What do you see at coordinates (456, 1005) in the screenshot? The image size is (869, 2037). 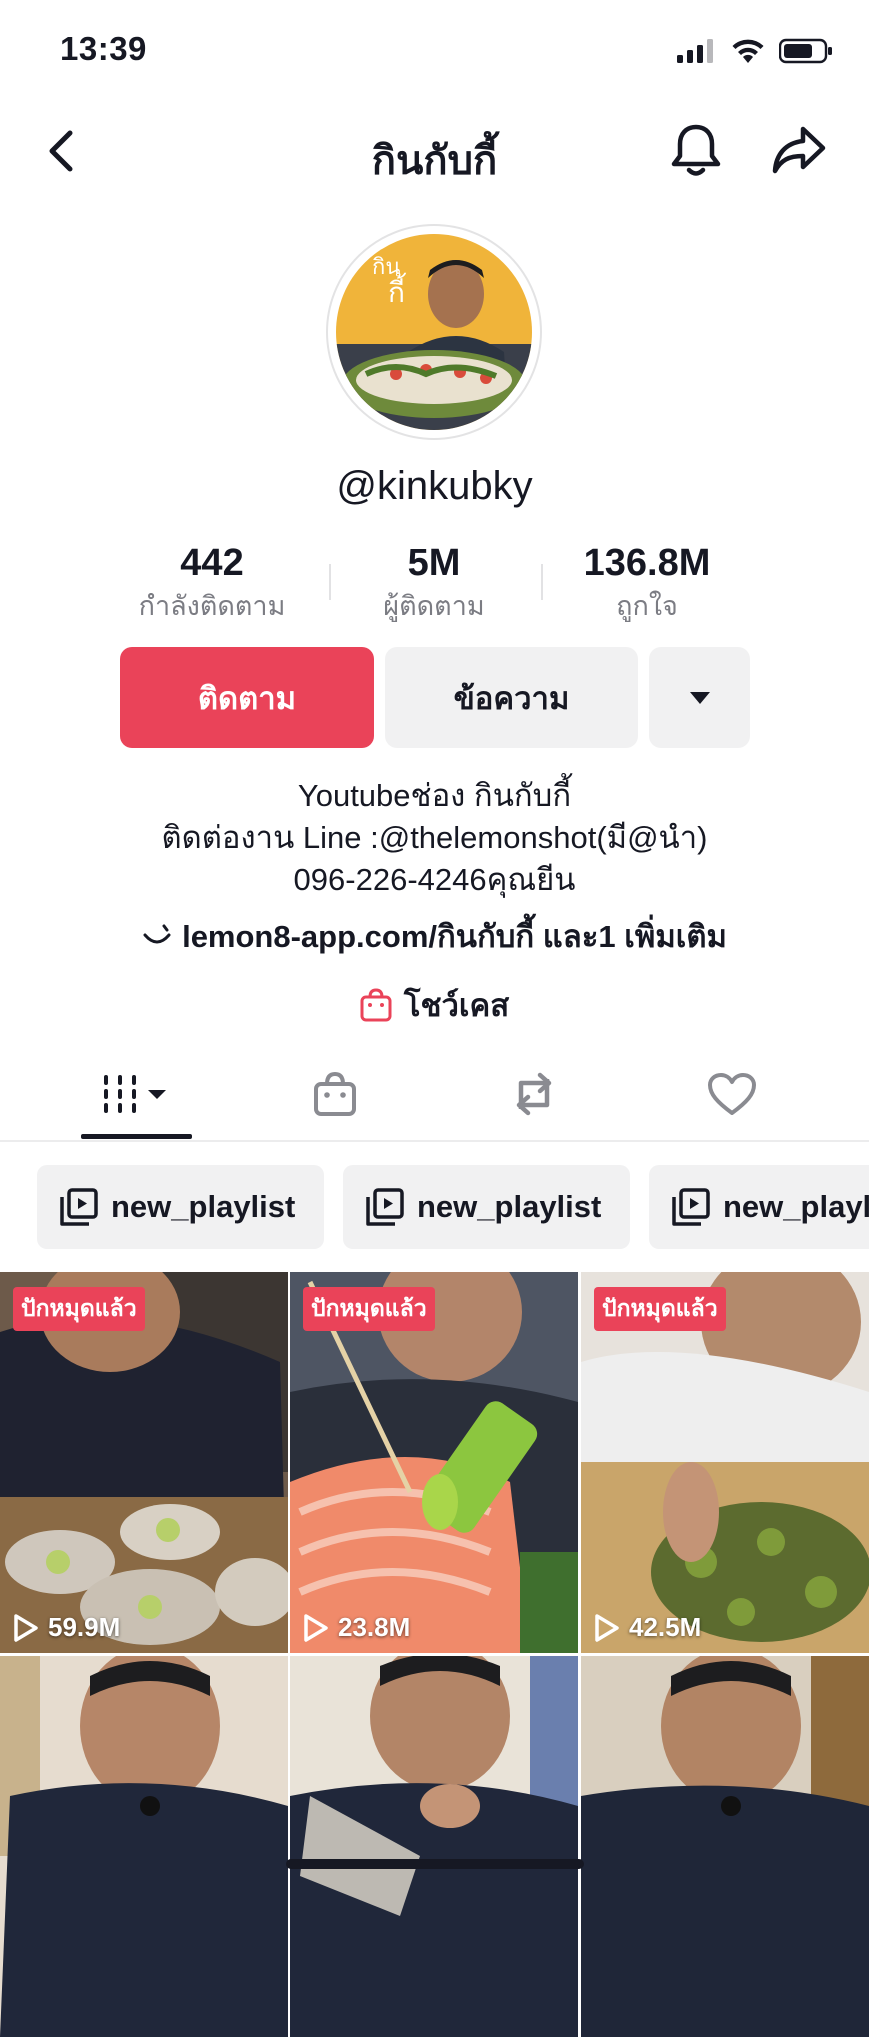 I see `showcase-label: โชว์เคส` at bounding box center [456, 1005].